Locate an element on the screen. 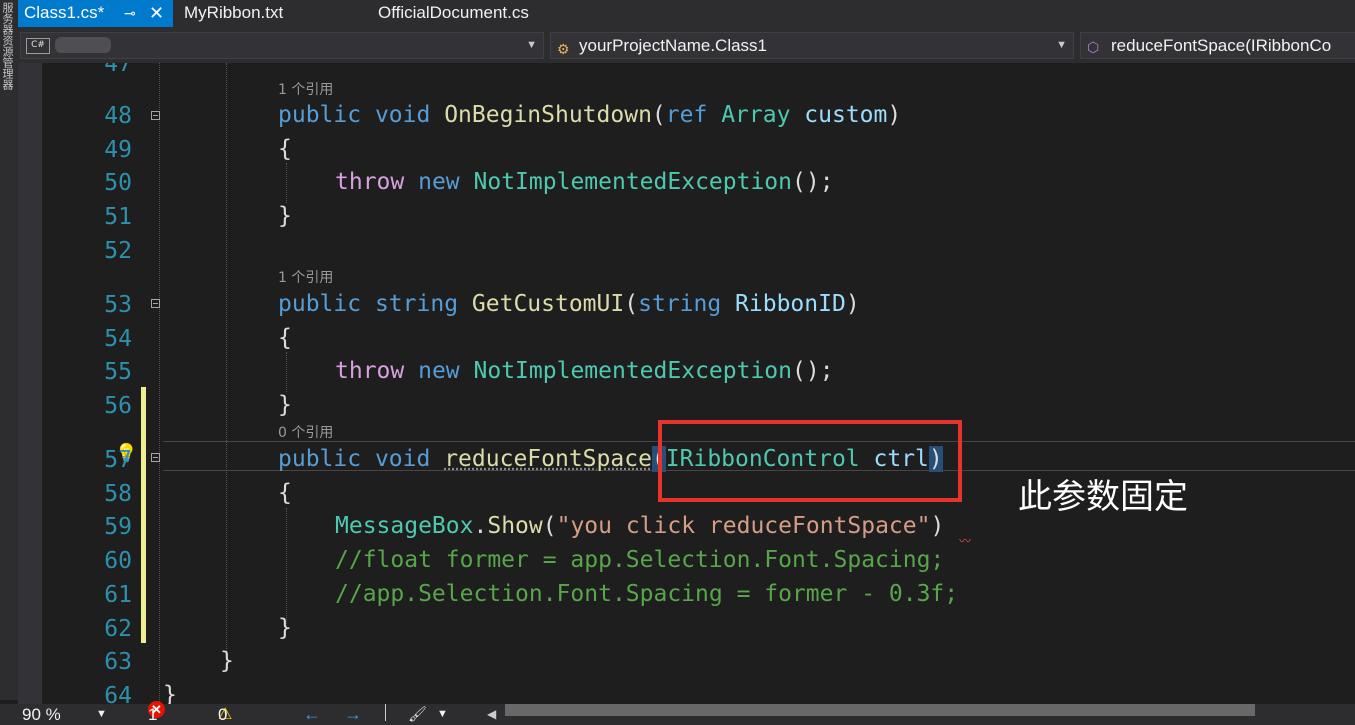  member-dropdown: ⬡ reduceFontSpace(IRibbonCo is located at coordinates (1217, 45).